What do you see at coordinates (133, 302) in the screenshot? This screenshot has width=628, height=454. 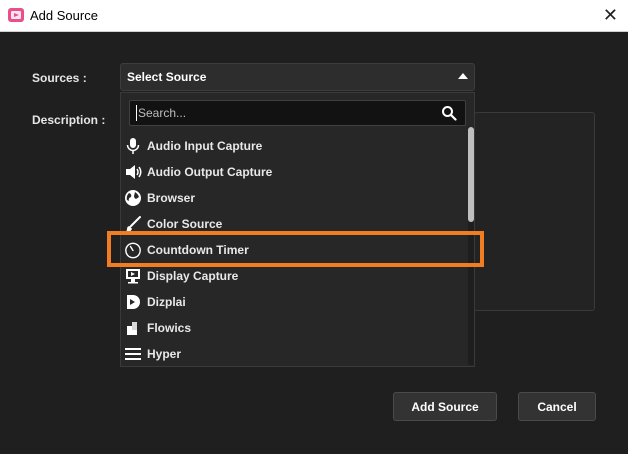 I see `dizplai-icon` at bounding box center [133, 302].